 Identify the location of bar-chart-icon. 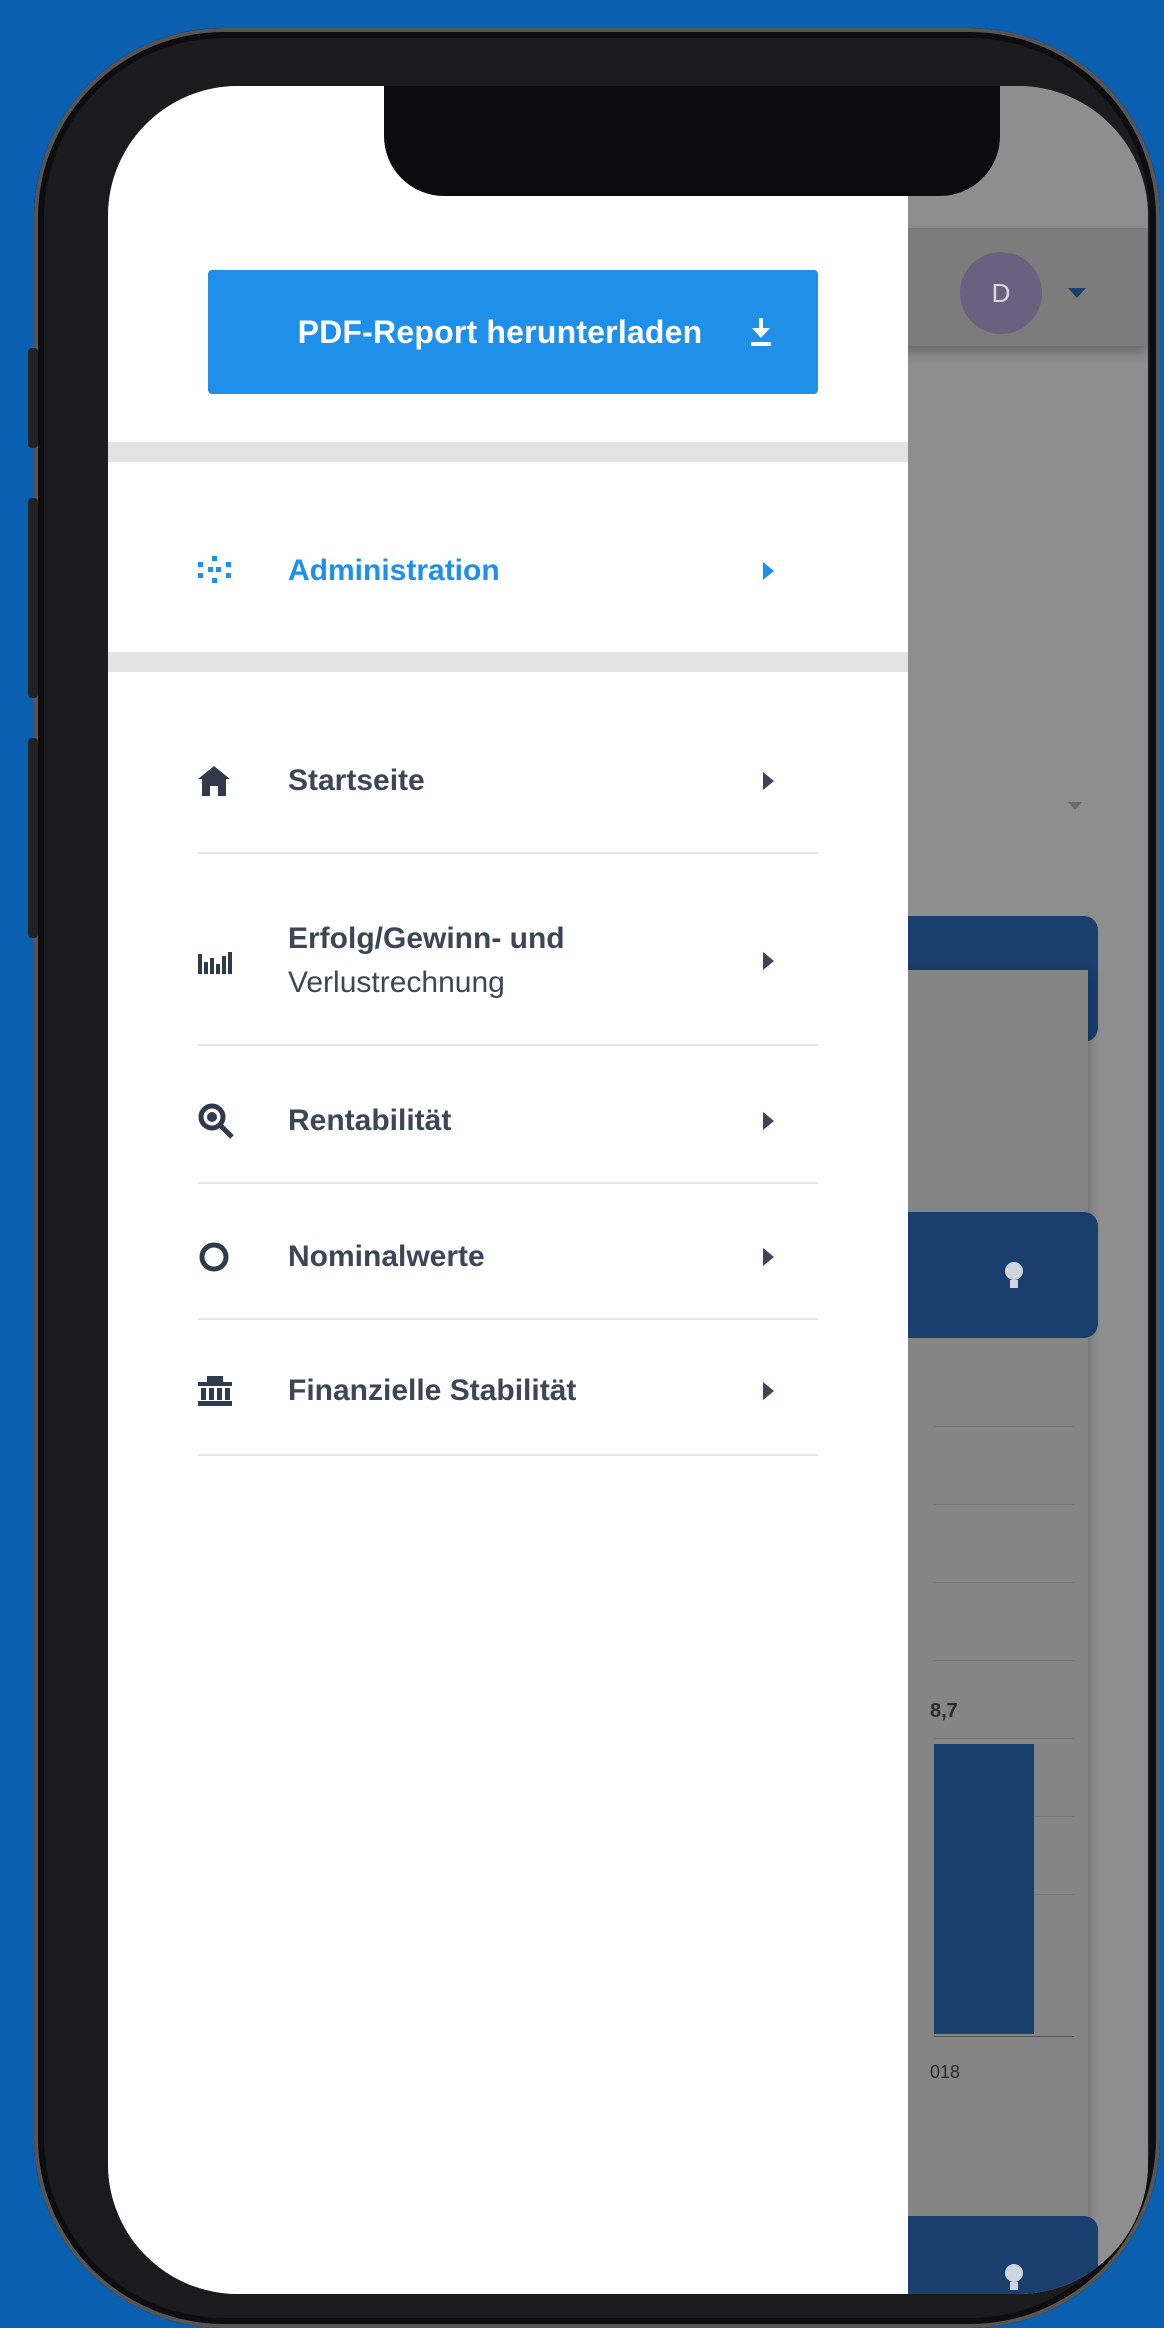
(230, 961).